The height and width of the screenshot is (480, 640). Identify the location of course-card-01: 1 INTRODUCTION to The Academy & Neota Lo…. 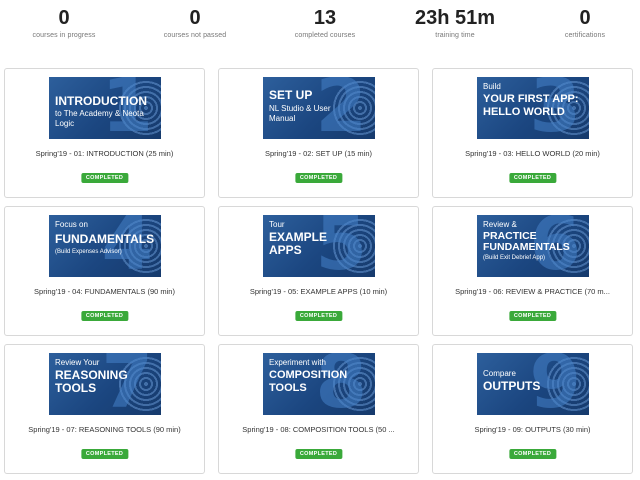
(104, 133).